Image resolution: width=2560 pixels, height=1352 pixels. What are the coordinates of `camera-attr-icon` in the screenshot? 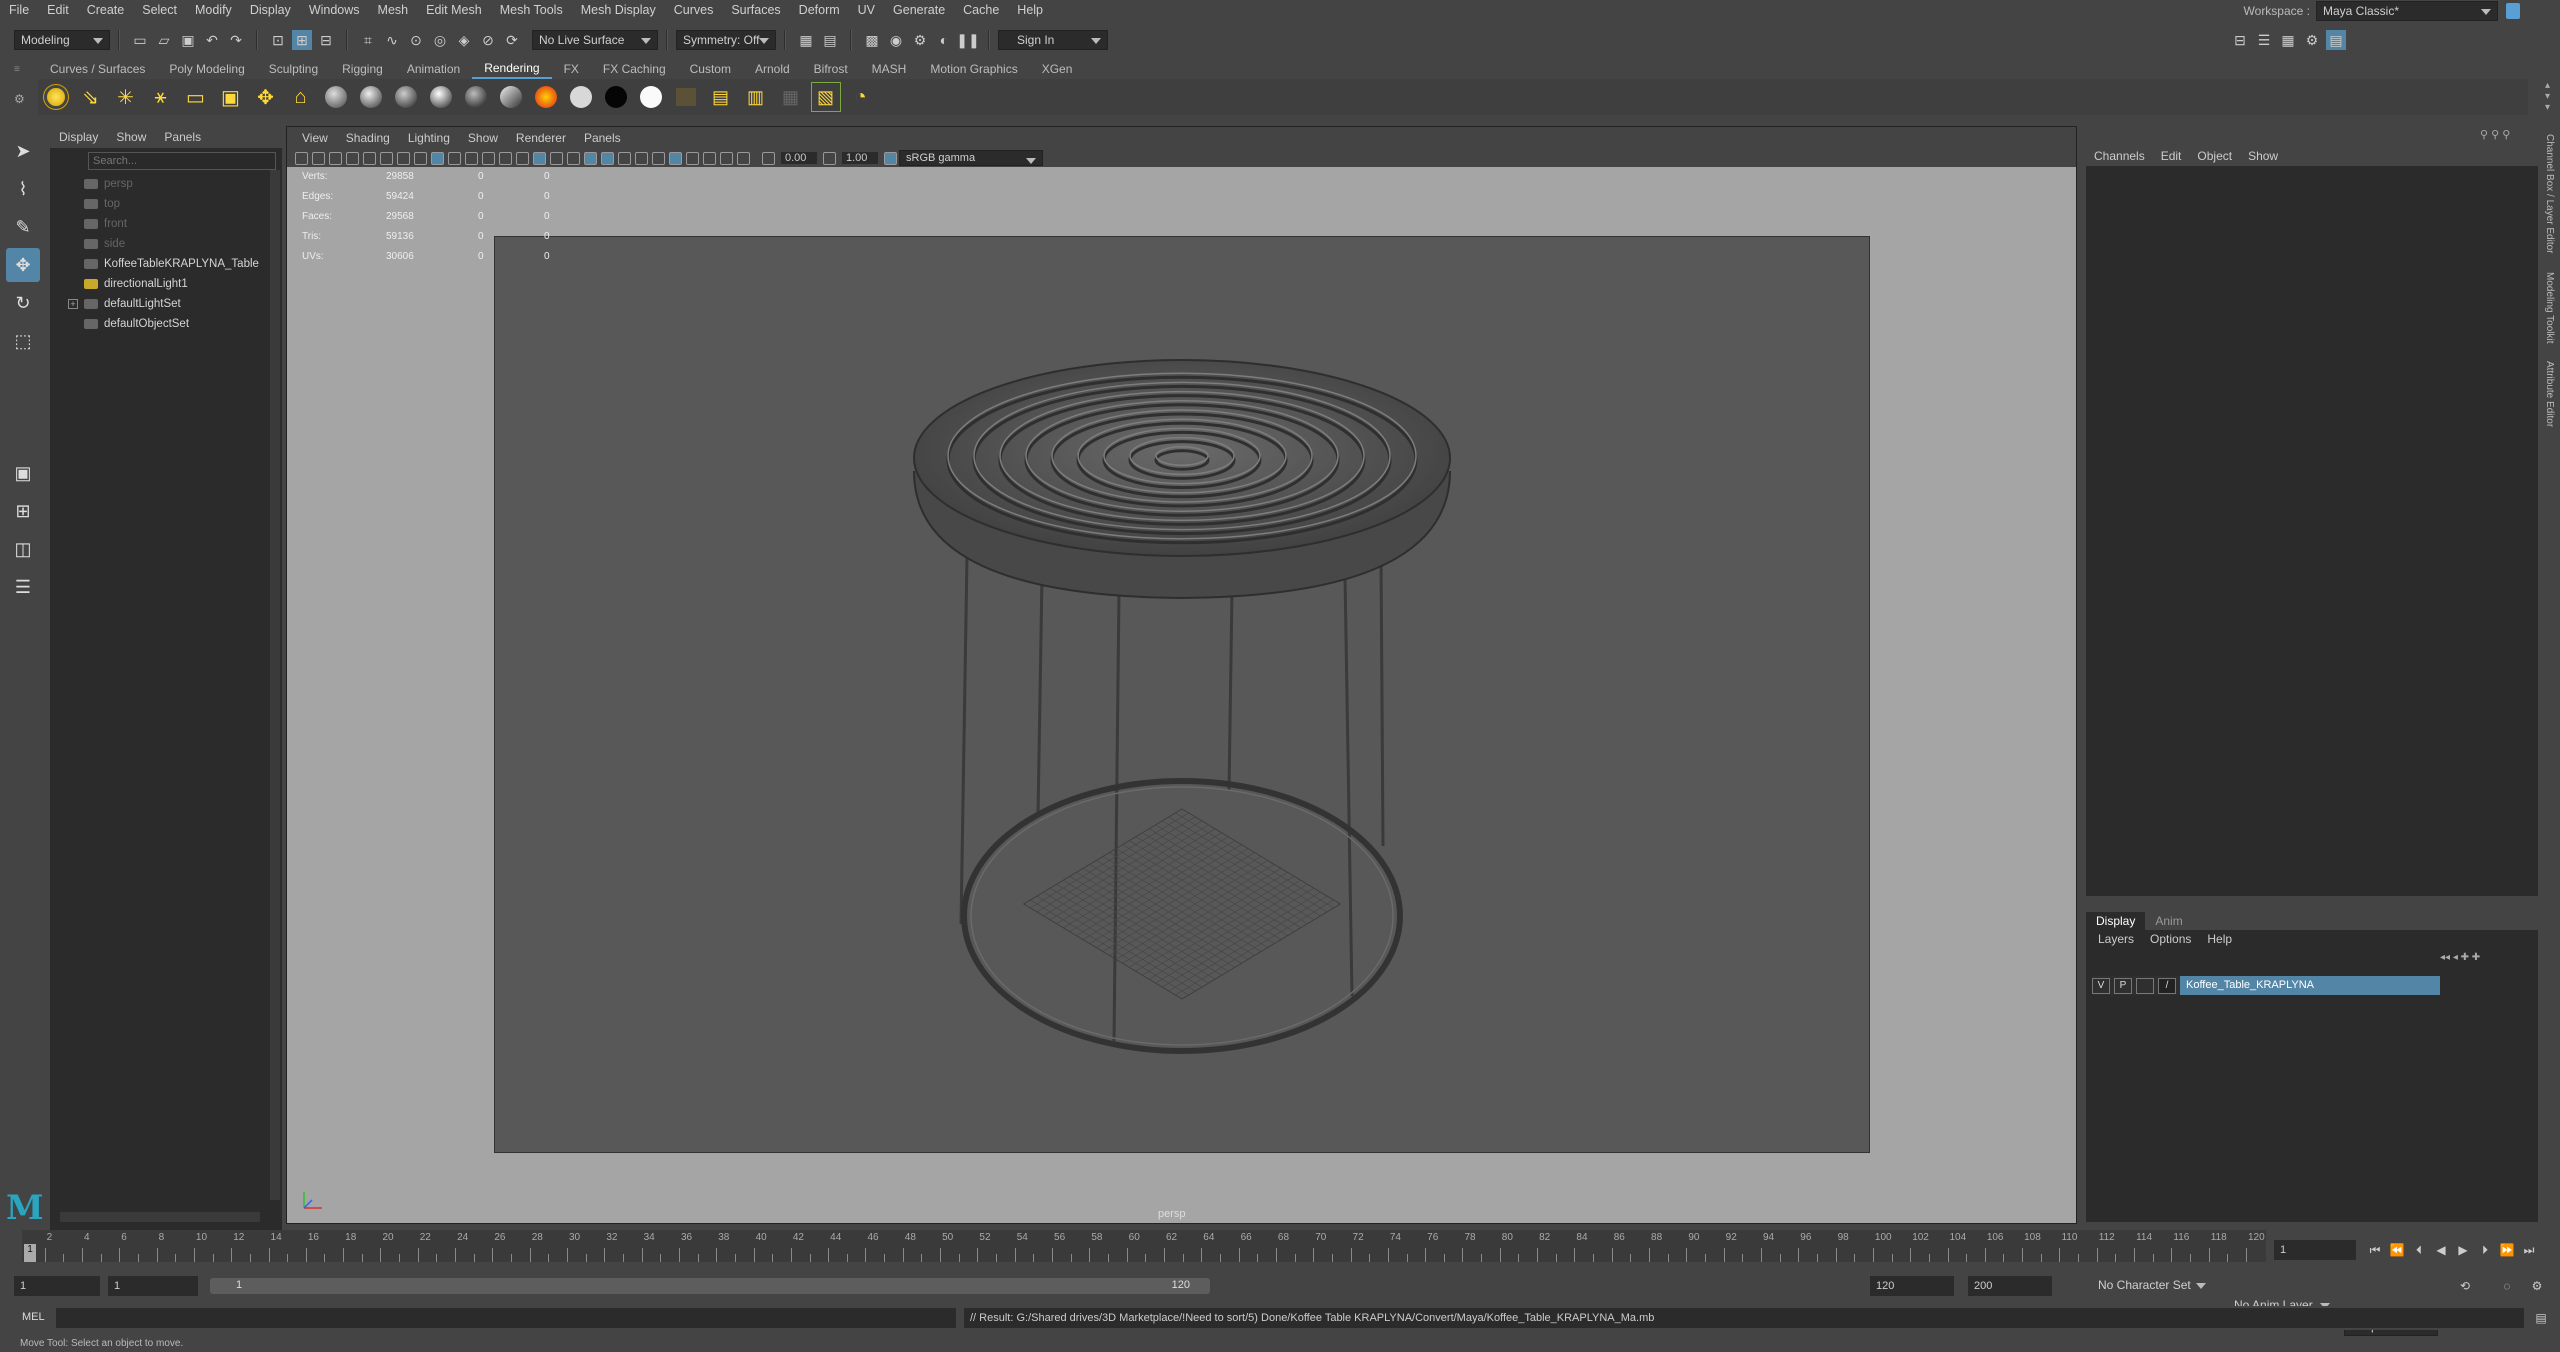 It's located at (318, 158).